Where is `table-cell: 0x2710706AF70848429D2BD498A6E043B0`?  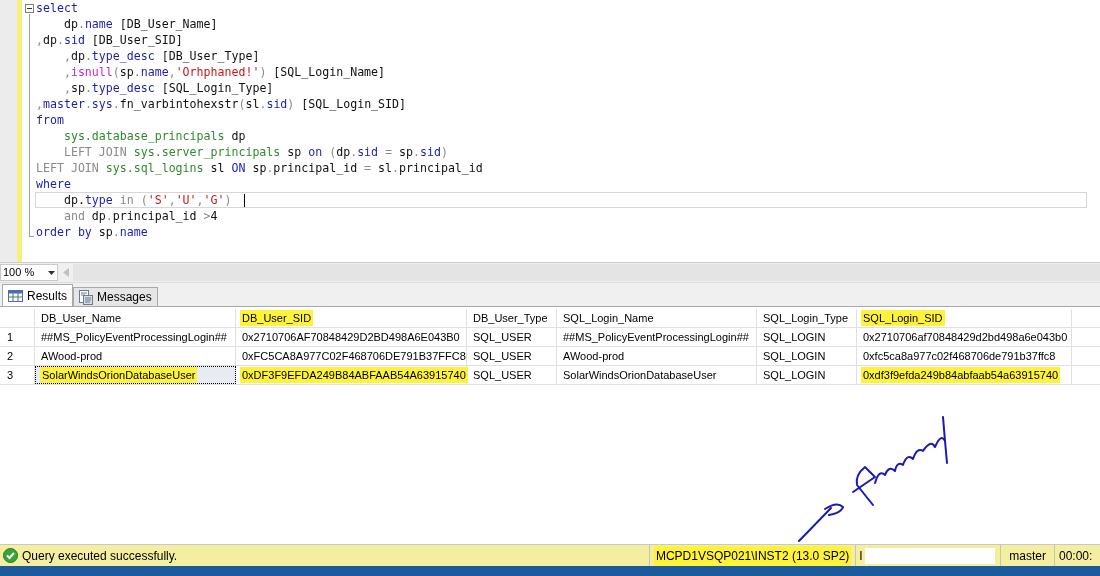 table-cell: 0x2710706AF70848429D2BD498A6E043B0 is located at coordinates (351, 337).